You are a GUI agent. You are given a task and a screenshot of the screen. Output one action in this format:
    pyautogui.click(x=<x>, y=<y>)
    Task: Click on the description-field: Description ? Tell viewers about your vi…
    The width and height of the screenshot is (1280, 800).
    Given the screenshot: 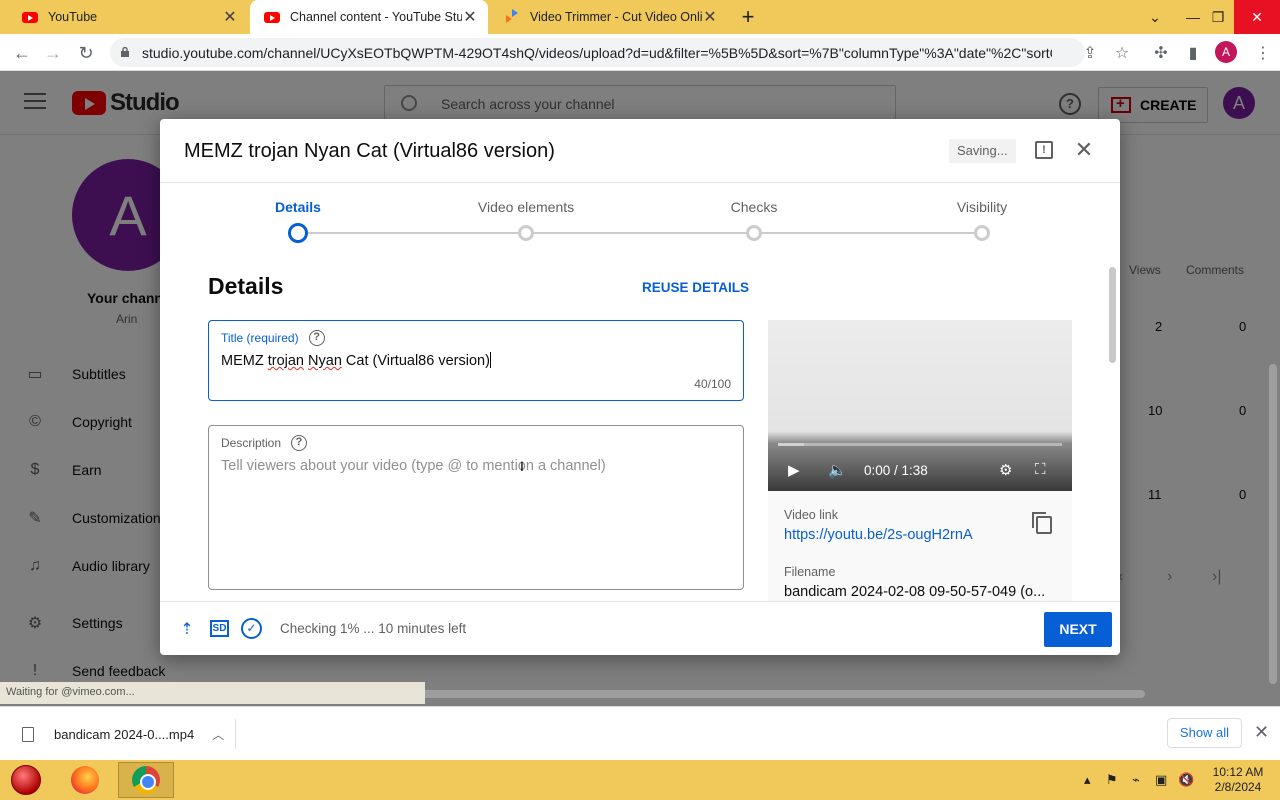 What is the action you would take?
    pyautogui.click(x=476, y=507)
    